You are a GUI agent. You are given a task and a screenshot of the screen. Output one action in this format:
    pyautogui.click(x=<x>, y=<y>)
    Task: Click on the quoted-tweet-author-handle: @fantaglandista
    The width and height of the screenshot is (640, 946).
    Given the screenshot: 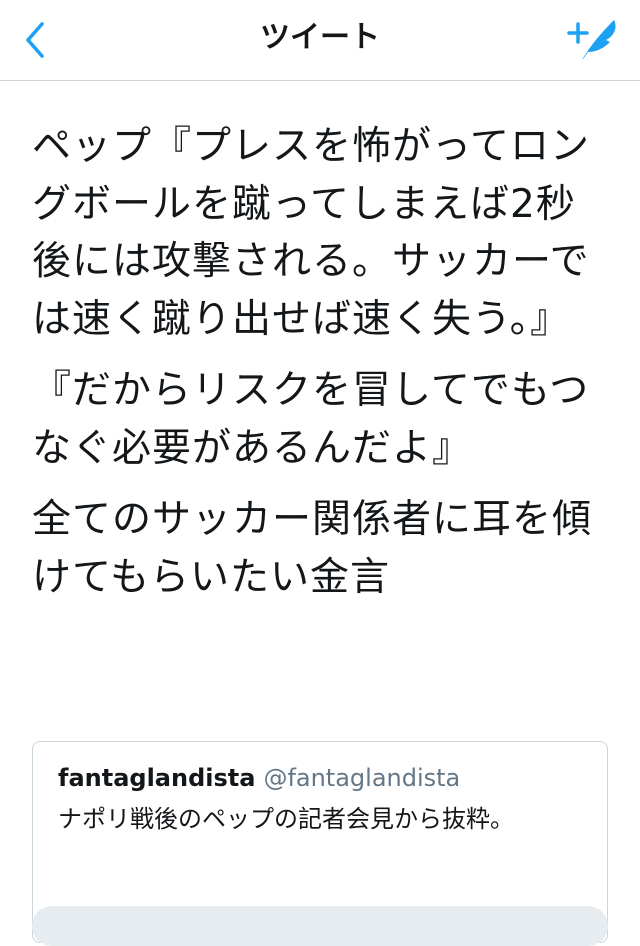 What is the action you would take?
    pyautogui.click(x=362, y=778)
    